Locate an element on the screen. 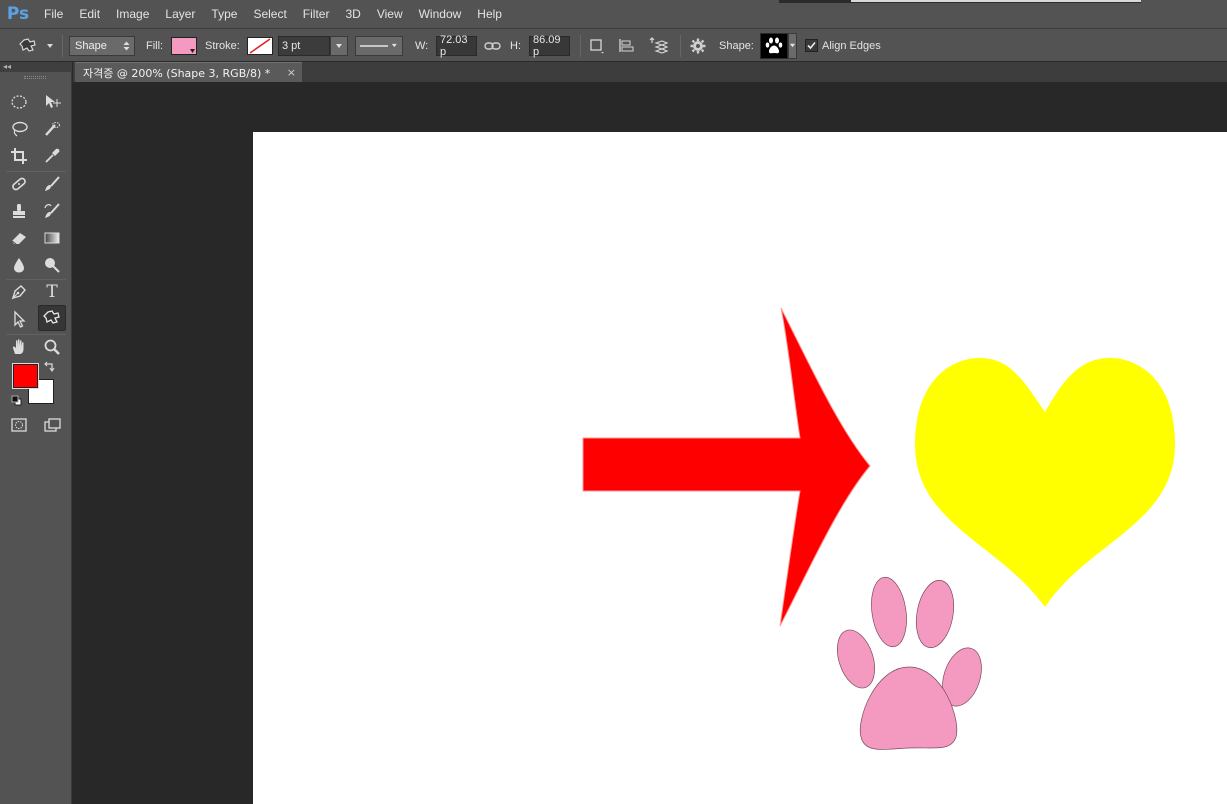  blur-tool is located at coordinates (19, 265).